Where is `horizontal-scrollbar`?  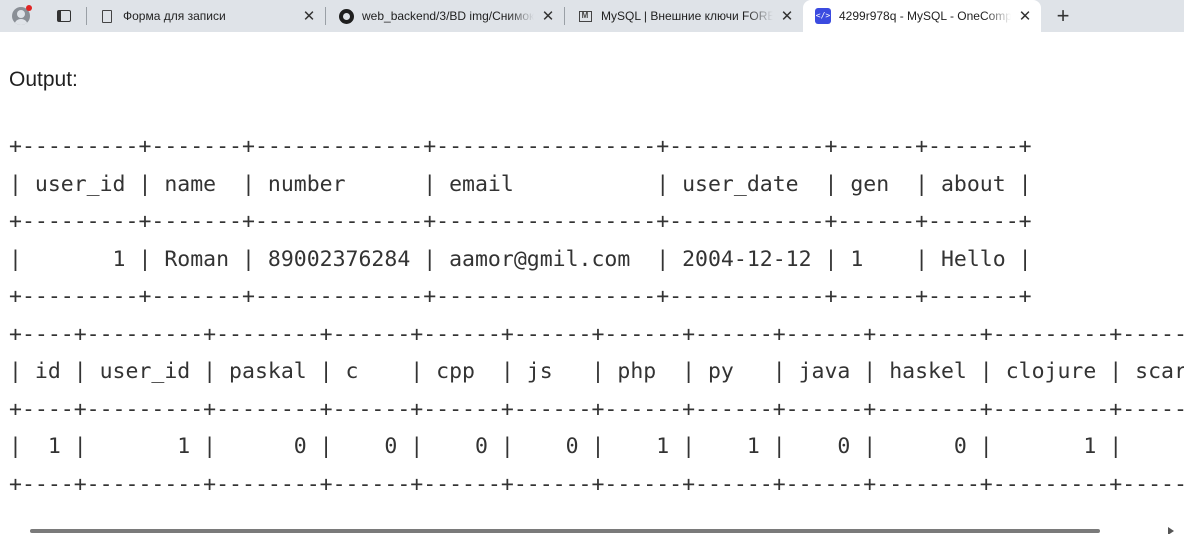
horizontal-scrollbar is located at coordinates (592, 530).